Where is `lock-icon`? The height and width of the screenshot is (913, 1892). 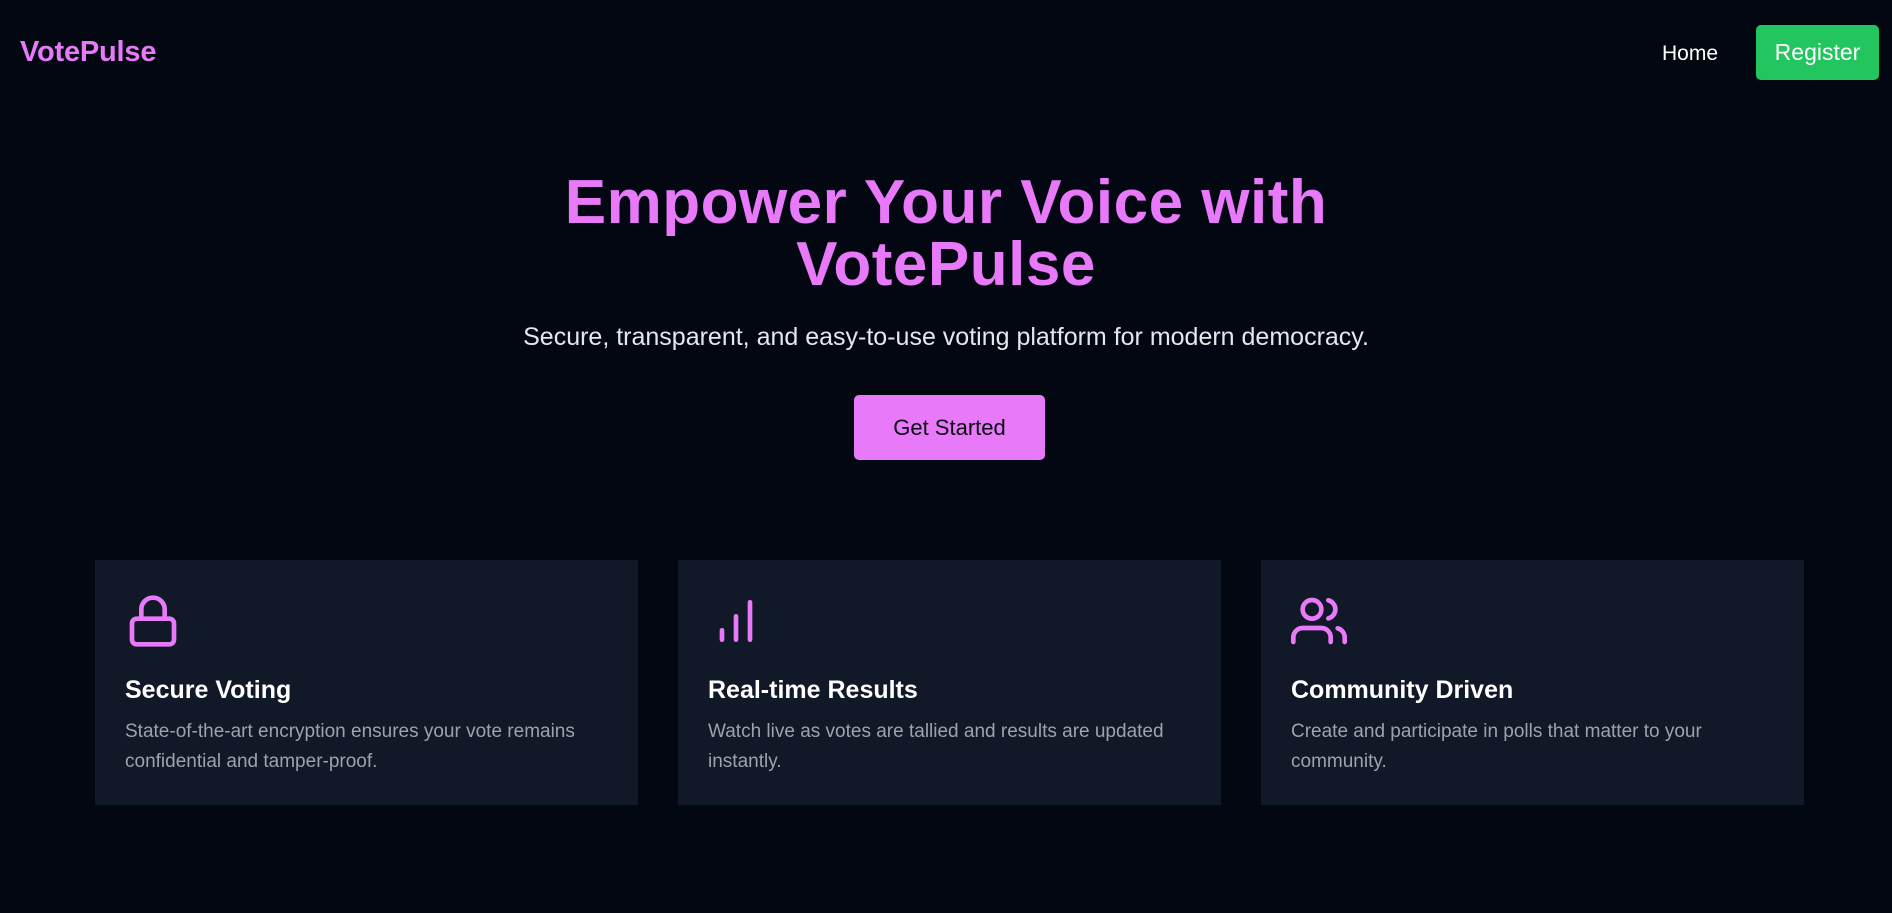 lock-icon is located at coordinates (153, 621).